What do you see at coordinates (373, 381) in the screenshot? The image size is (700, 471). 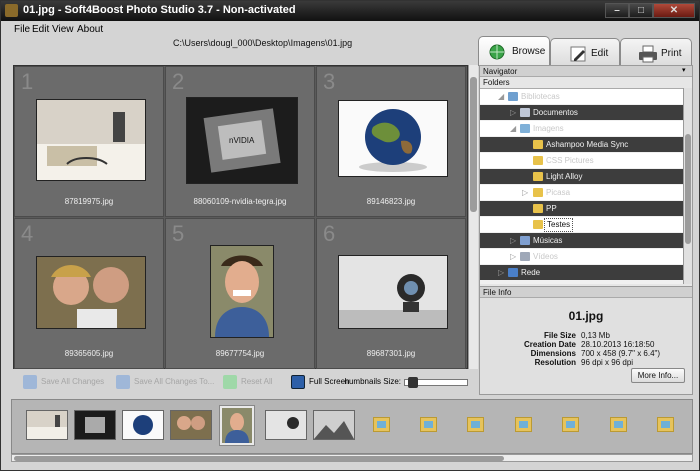 I see `thumbnails-size-text: Thumbnails Size:` at bounding box center [373, 381].